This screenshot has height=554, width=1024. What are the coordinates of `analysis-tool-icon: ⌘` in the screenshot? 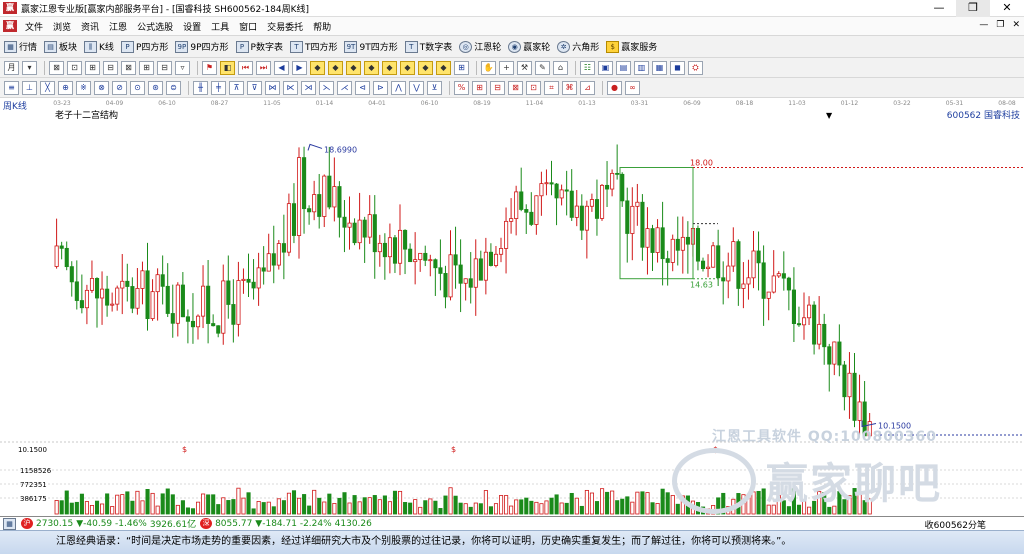 It's located at (569, 87).